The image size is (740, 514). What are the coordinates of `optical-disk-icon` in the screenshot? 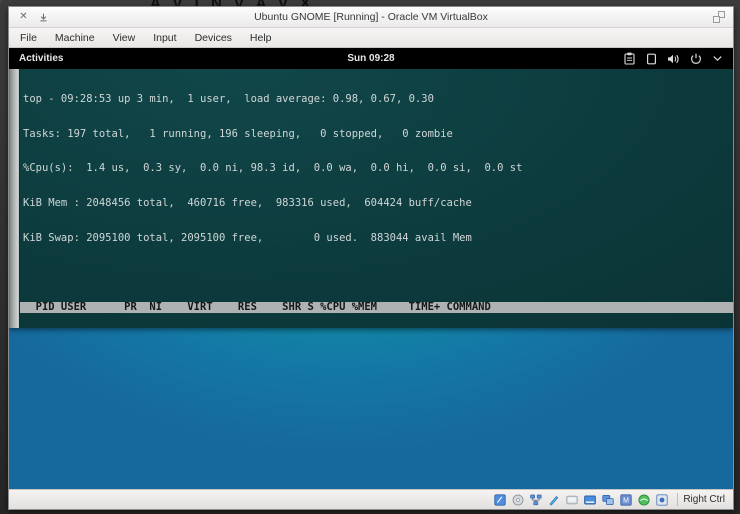 It's located at (517, 499).